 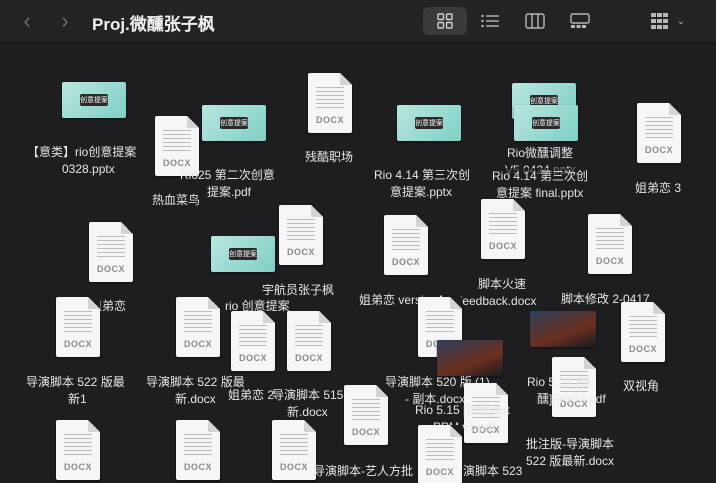 I want to click on gallery-view-button, so click(x=580, y=21).